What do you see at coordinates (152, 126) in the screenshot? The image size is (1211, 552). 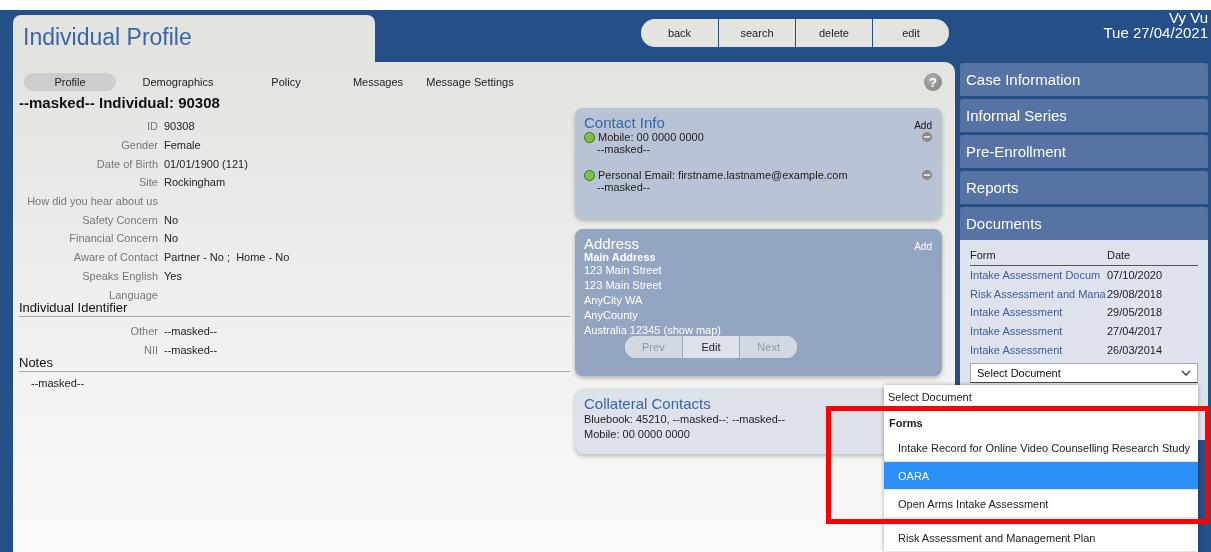 I see `field-label: ID` at bounding box center [152, 126].